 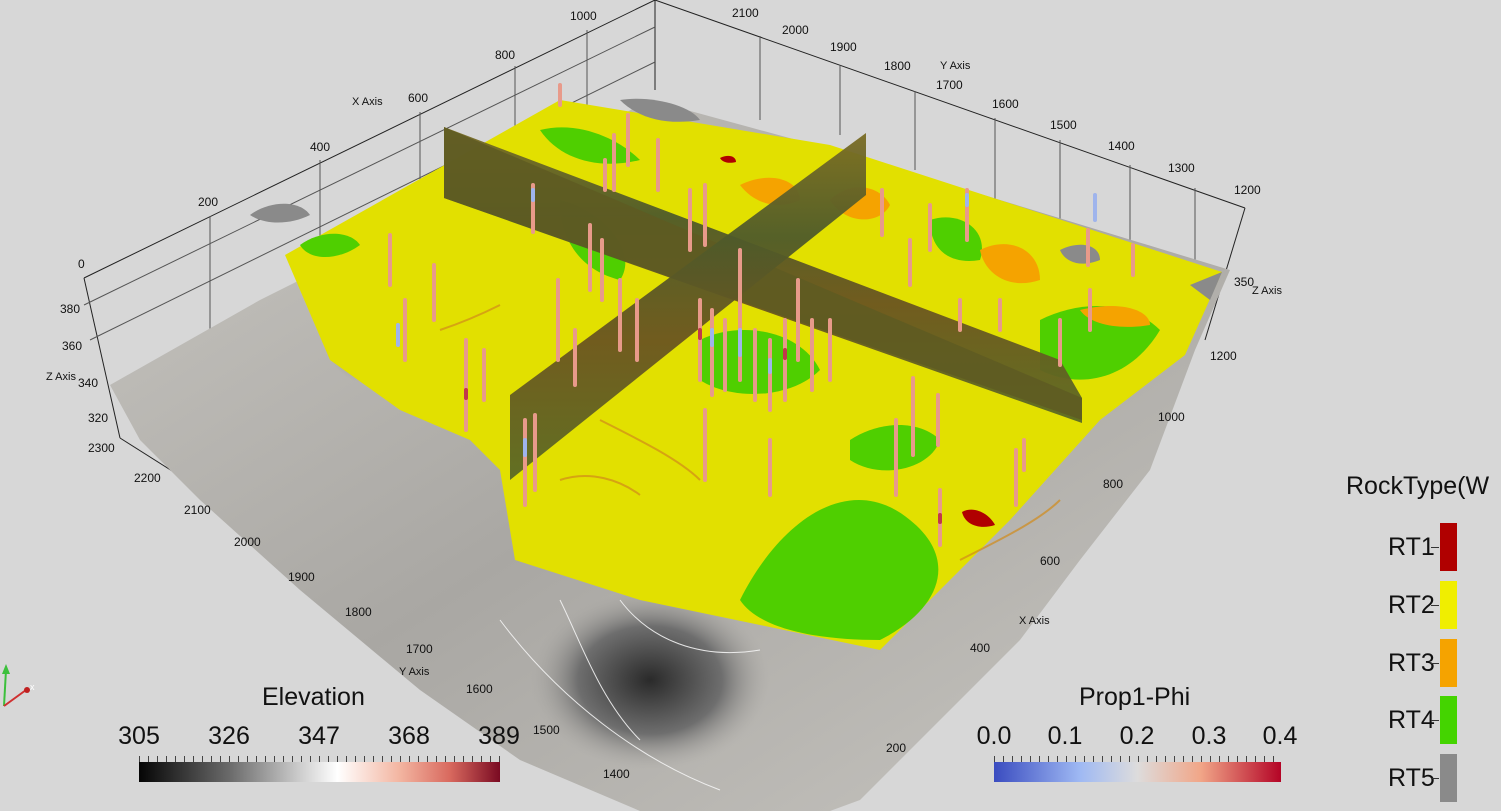 I want to click on x-tick-right: 200, so click(x=896, y=748).